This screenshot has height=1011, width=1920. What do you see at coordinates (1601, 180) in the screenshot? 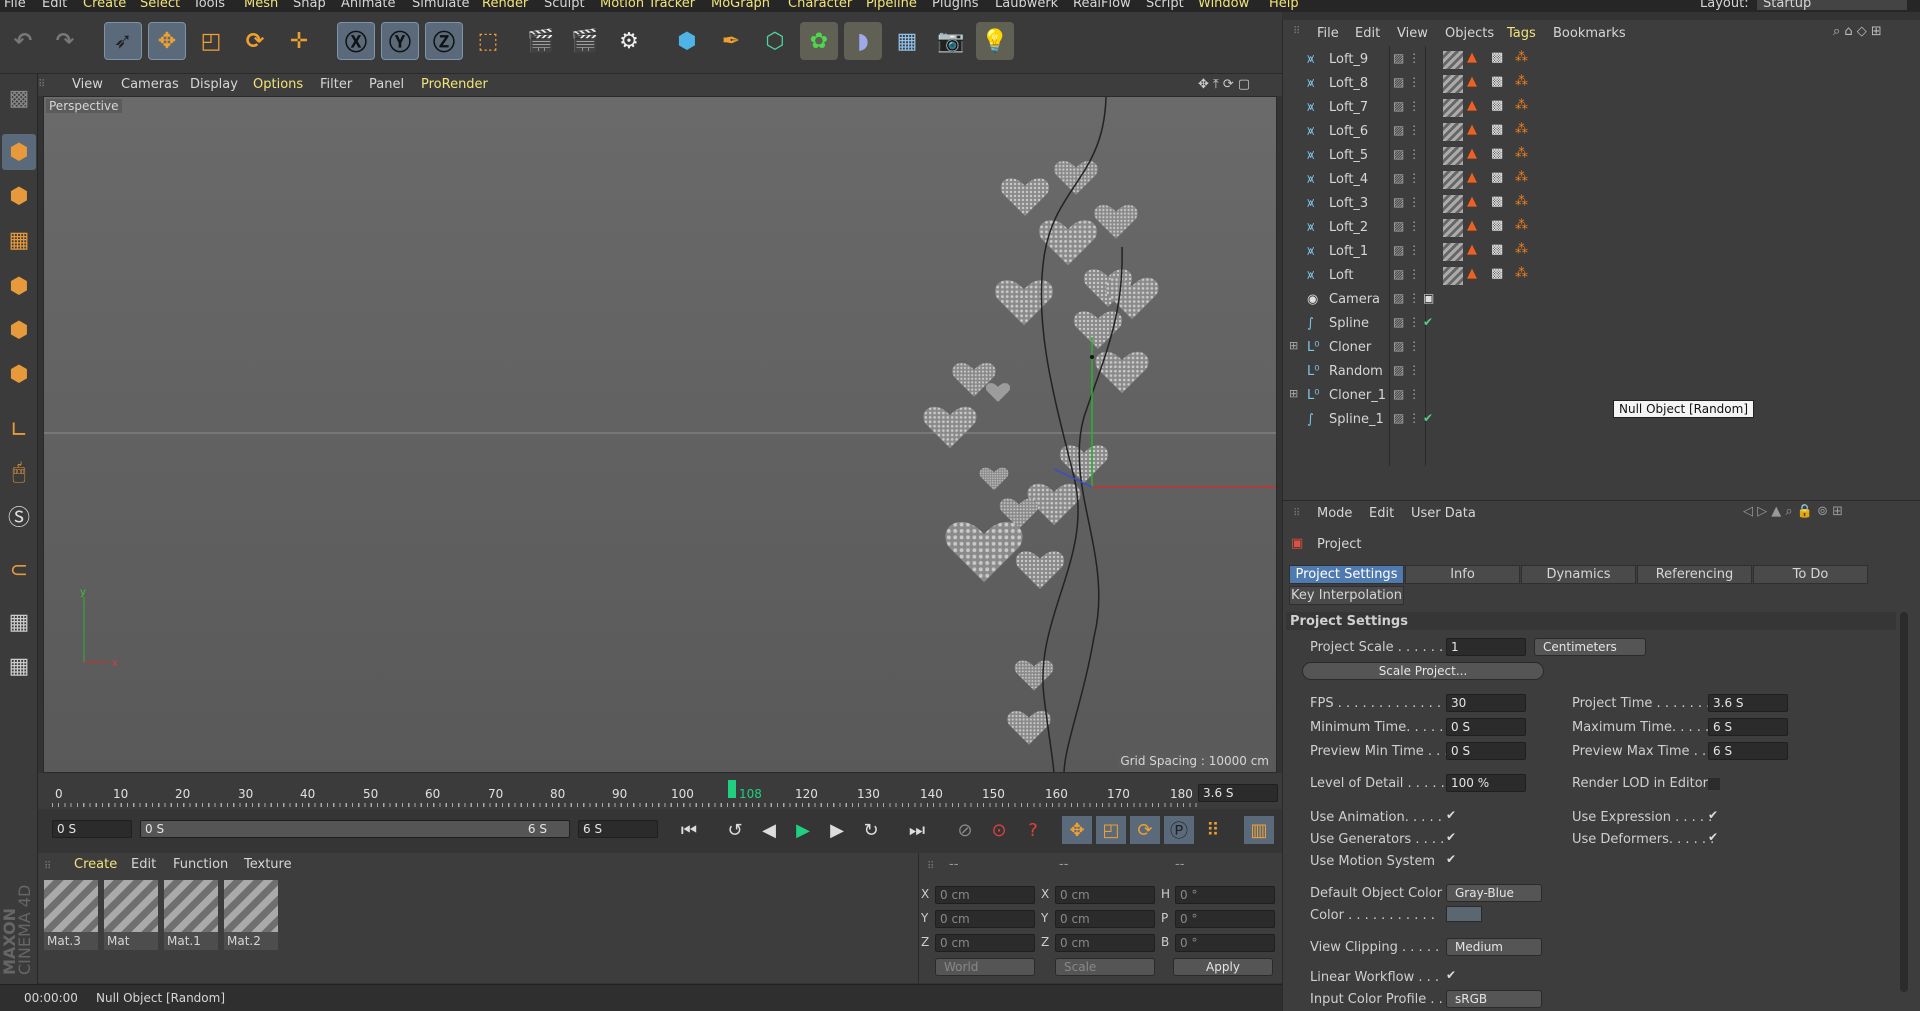
I see `object-row: ⩙ Loft_4 ▨ ⋮ ▲ ▩ ⁂` at bounding box center [1601, 180].